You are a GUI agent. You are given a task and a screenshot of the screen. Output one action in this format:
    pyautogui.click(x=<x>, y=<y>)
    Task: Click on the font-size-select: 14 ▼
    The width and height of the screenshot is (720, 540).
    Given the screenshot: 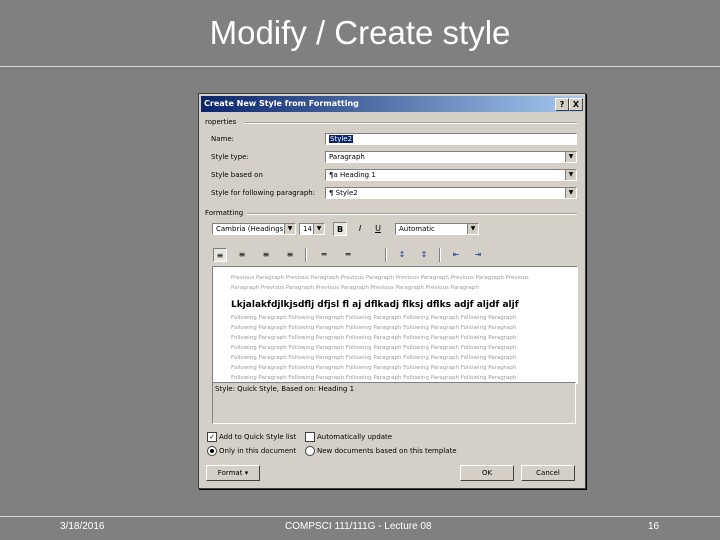 What is the action you would take?
    pyautogui.click(x=312, y=229)
    